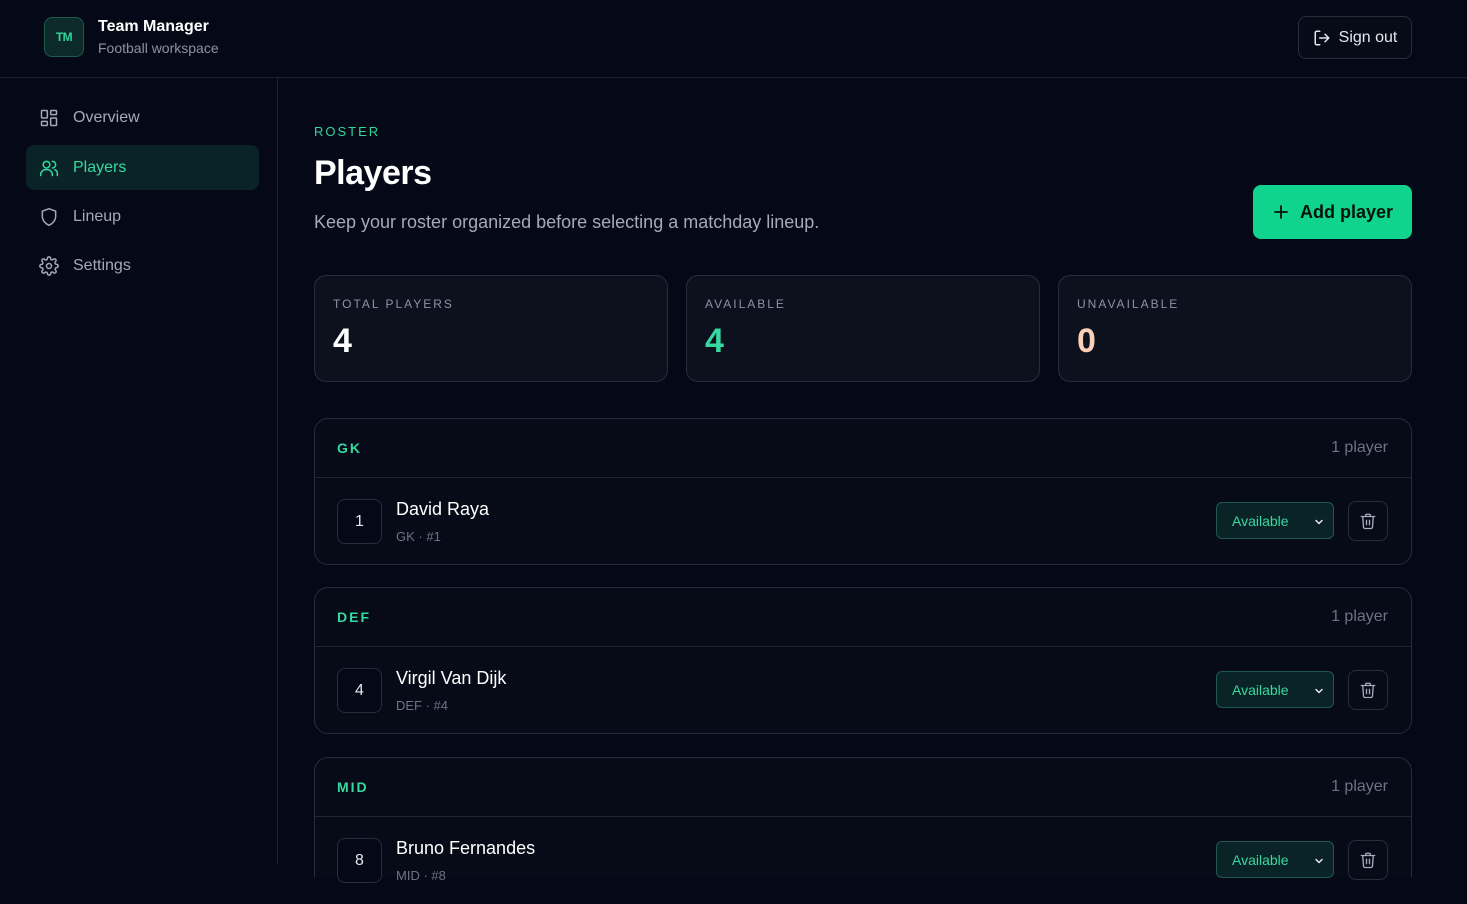 The width and height of the screenshot is (1467, 904). I want to click on player-name: Virgil Van Dijk, so click(451, 678).